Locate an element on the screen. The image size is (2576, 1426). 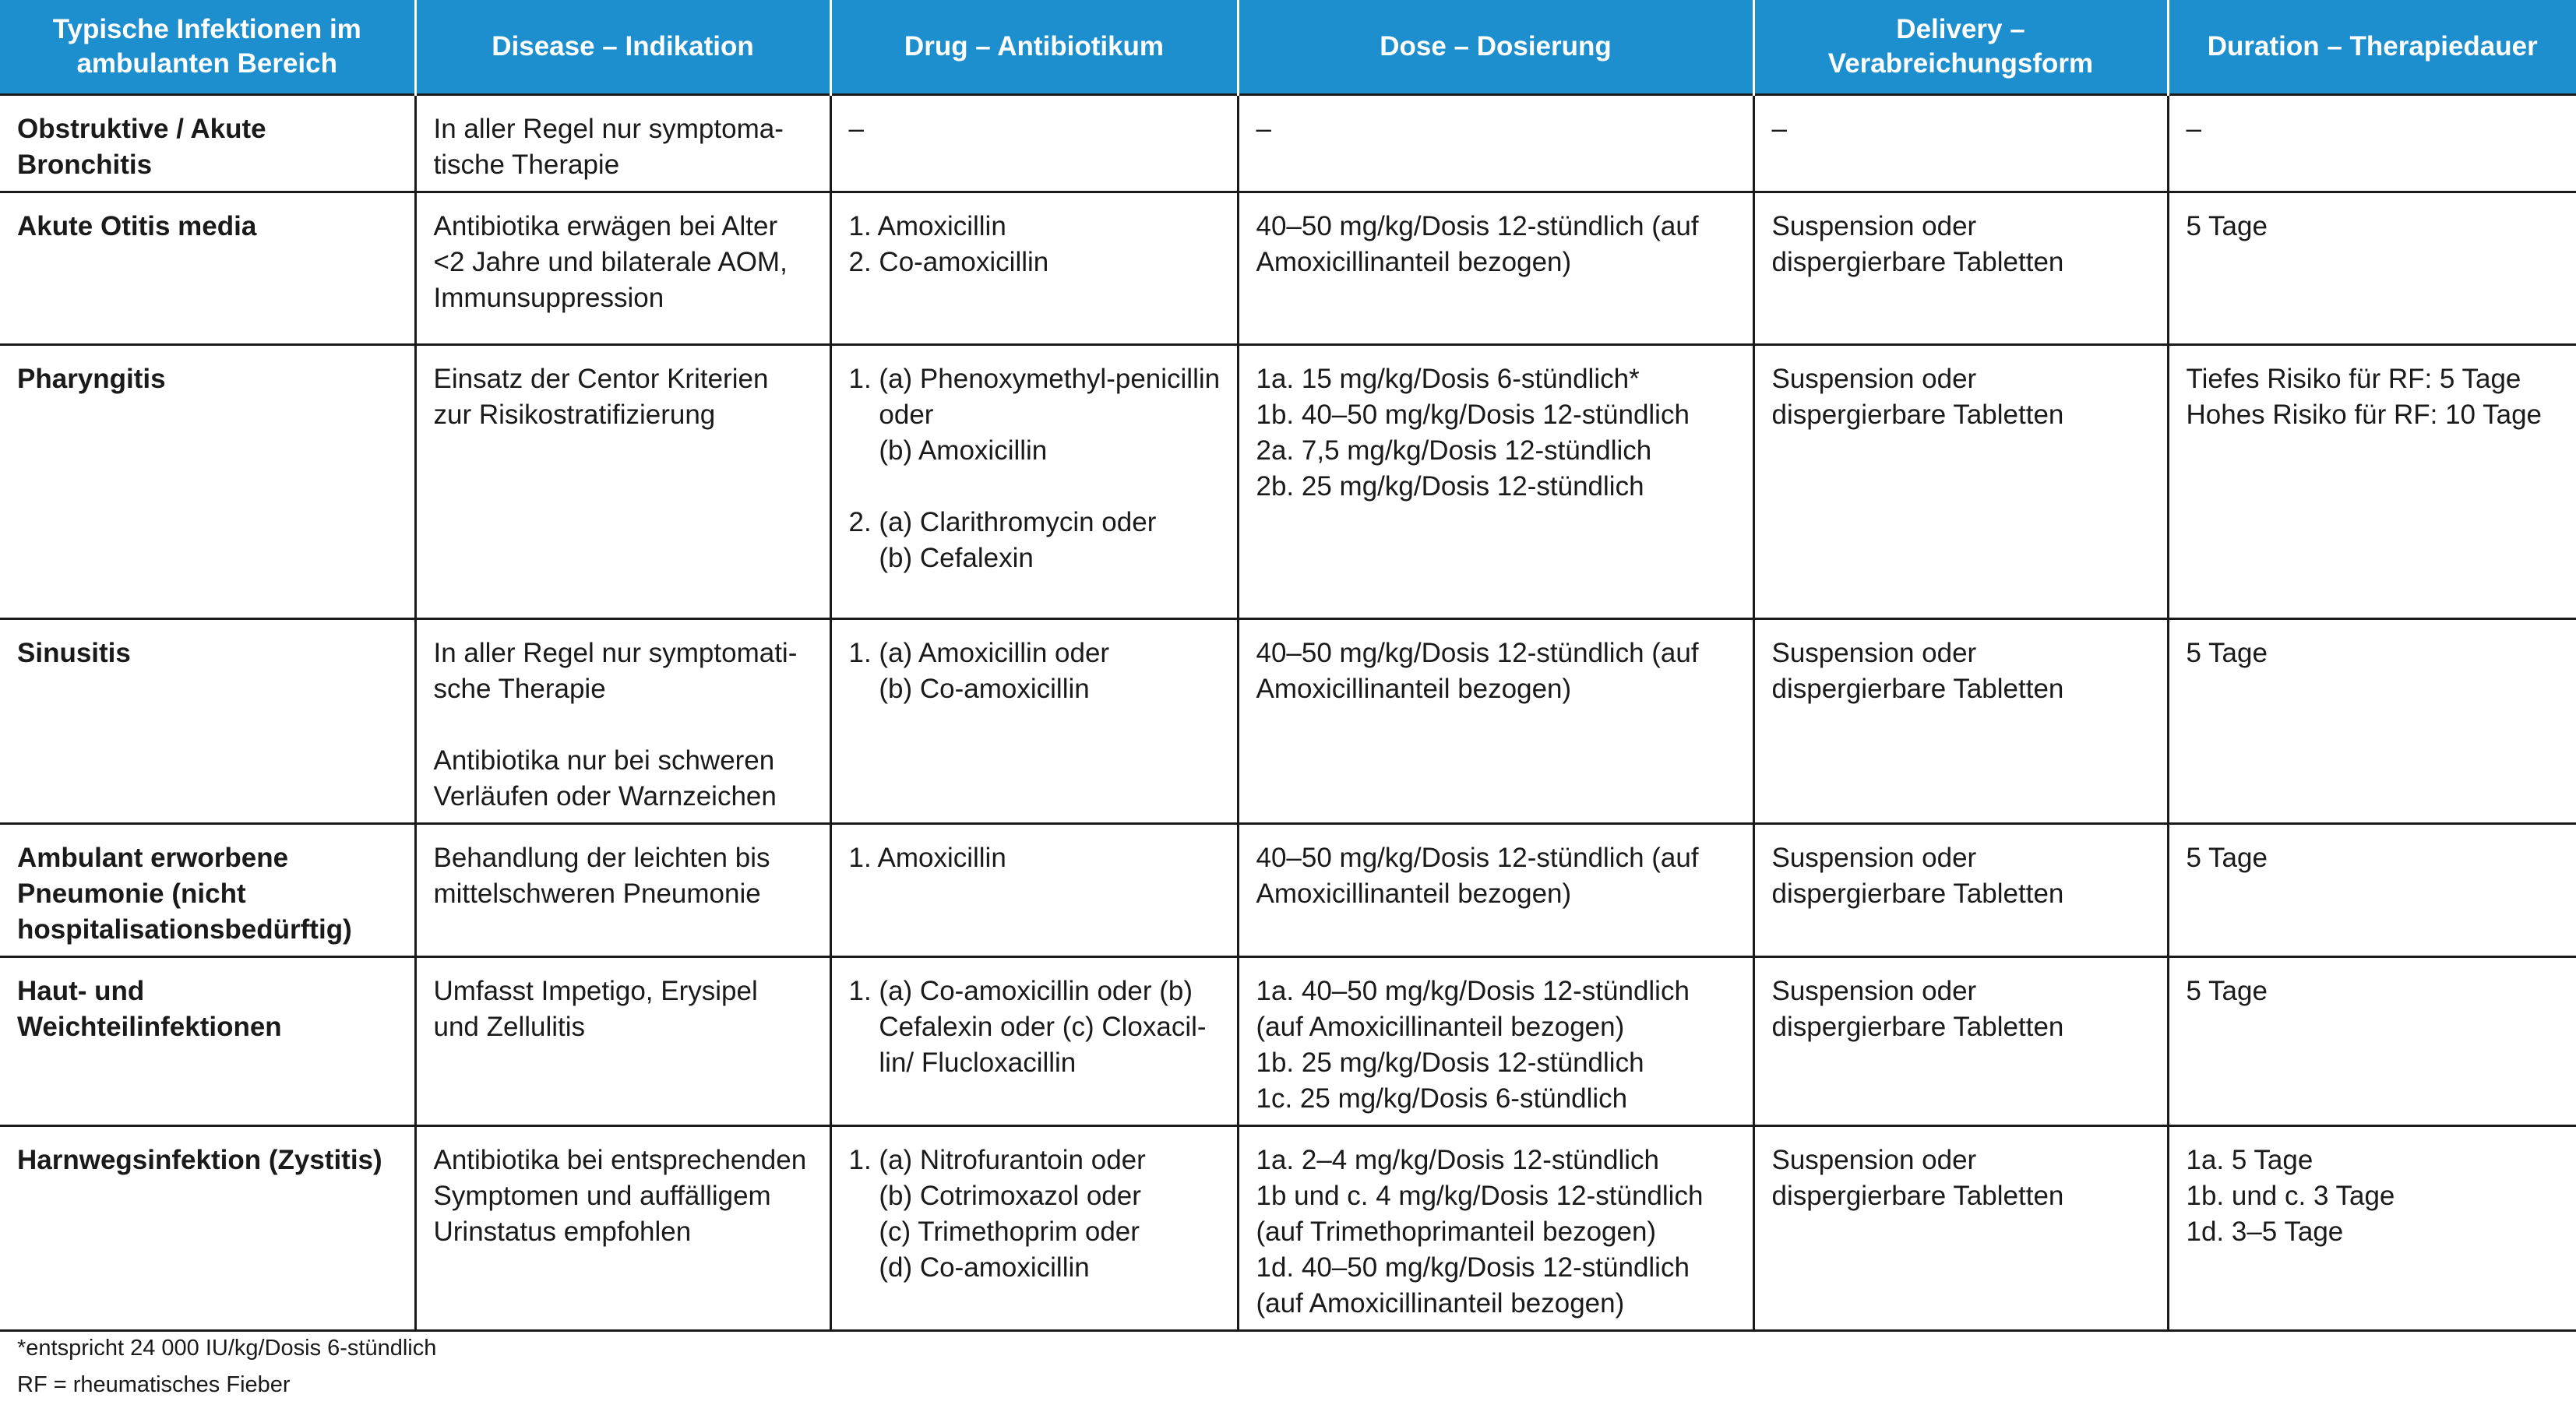
cell-text-line: 2a. 7,5 mg/kg/Dosis 12-stündlich is located at coordinates (1454, 450).